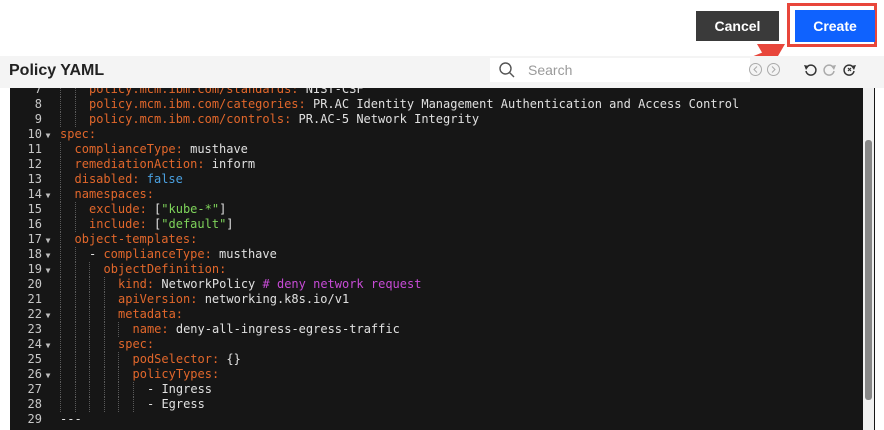 This screenshot has width=884, height=430. I want to click on code-line: 19 ▼ objectDefinition:, so click(118, 270).